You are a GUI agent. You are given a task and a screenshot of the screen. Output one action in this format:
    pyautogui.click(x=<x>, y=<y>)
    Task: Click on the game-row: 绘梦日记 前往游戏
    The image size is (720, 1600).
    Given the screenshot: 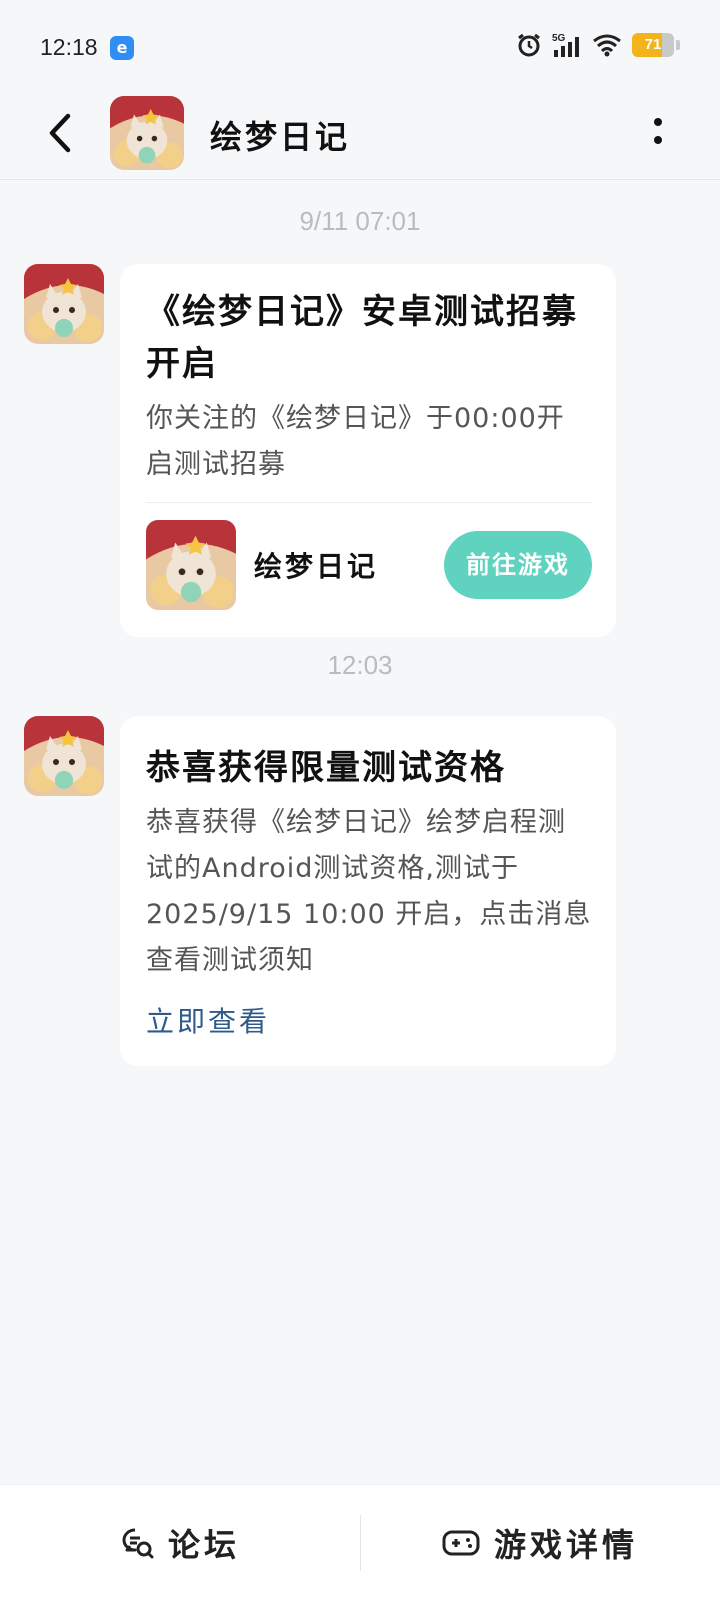 What is the action you would take?
    pyautogui.click(x=369, y=565)
    